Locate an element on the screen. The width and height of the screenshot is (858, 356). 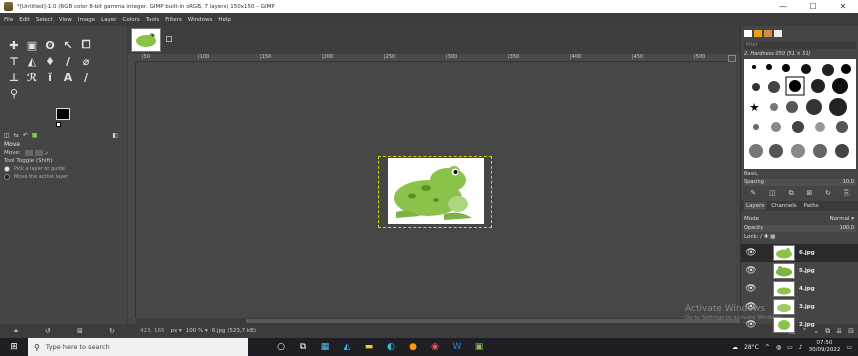
layer-name: 3.jpg is located at coordinates (807, 307).